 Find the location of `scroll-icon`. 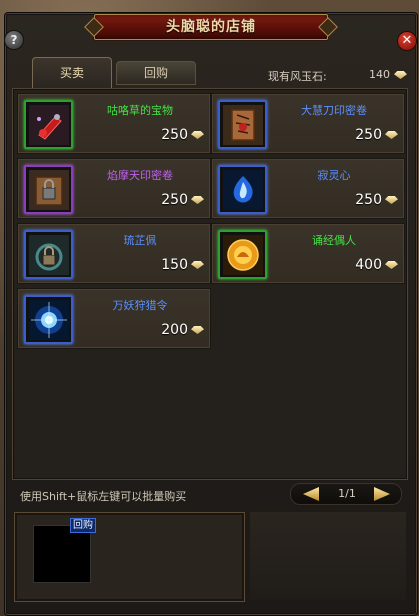

scroll-icon is located at coordinates (242, 124).